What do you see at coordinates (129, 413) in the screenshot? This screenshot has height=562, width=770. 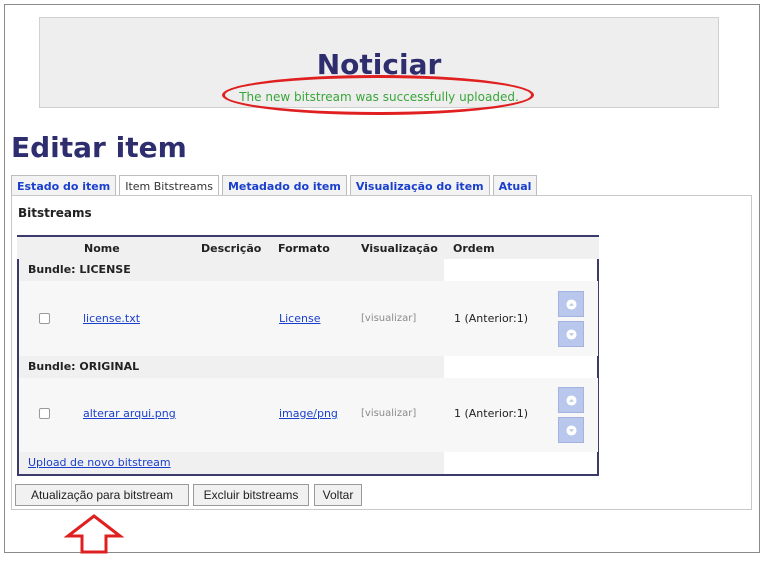 I see `bitstream-name-link: alterar arqui.png` at bounding box center [129, 413].